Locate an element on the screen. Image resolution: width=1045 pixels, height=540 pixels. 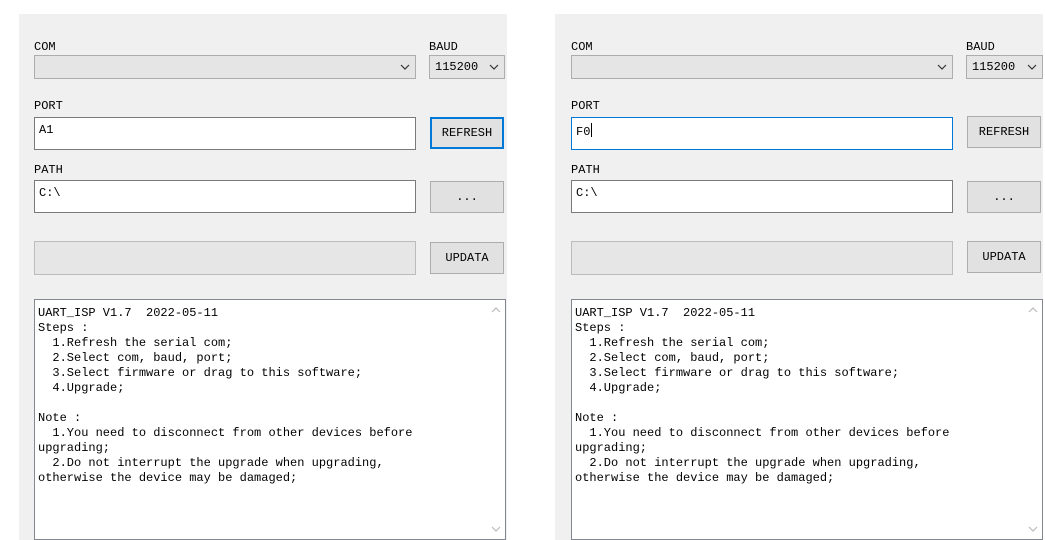
port-input-value: F0 is located at coordinates (584, 131).